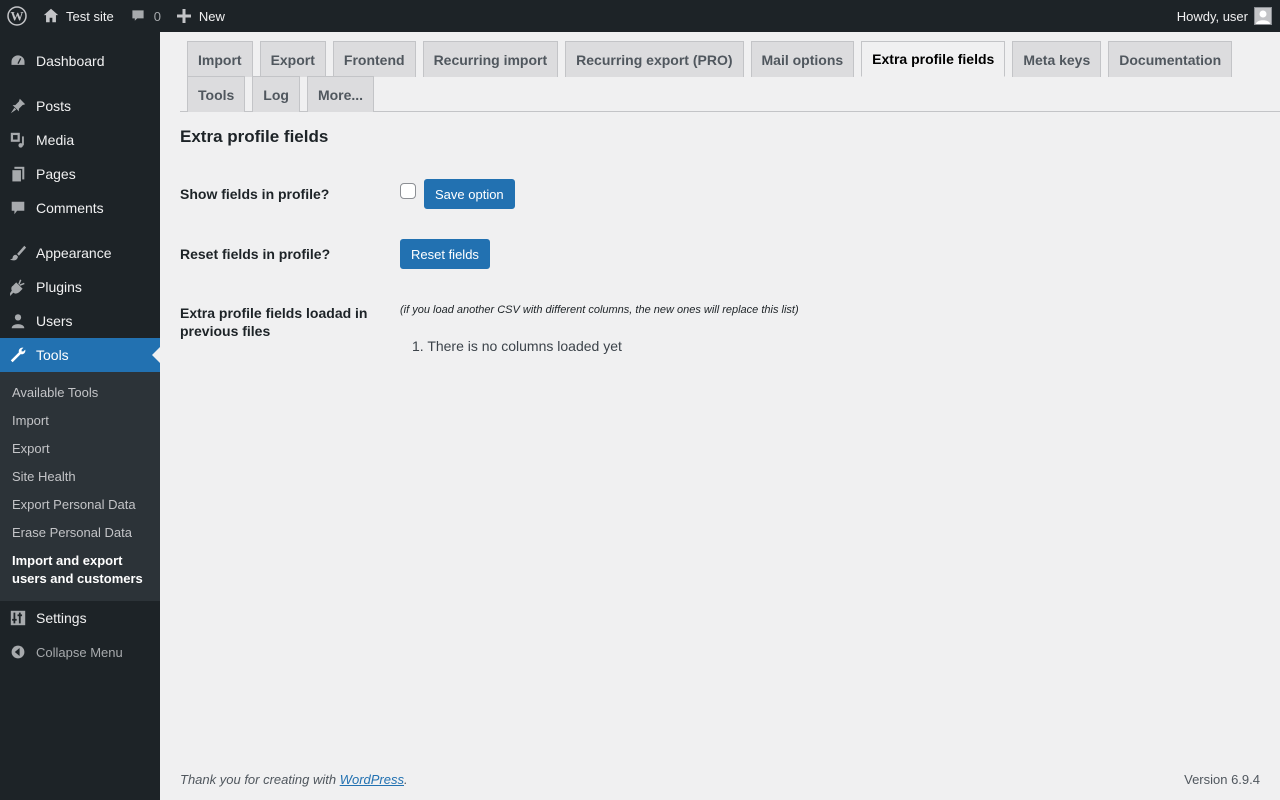 The image size is (1280, 800). Describe the element at coordinates (18, 174) in the screenshot. I see `pages-icon` at that location.